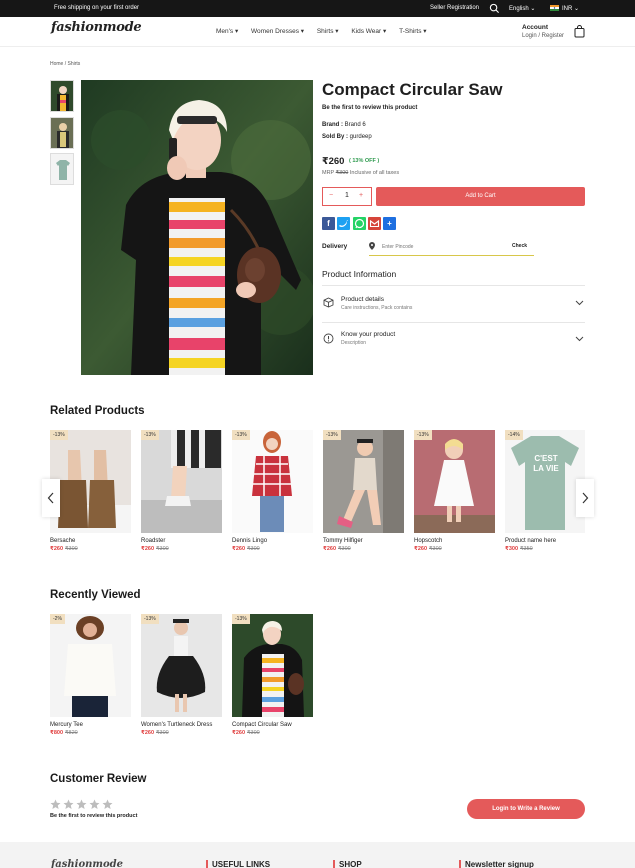 This screenshot has height=868, width=635. Describe the element at coordinates (543, 31) in the screenshot. I see `account-menu: Account Login / Register` at that location.